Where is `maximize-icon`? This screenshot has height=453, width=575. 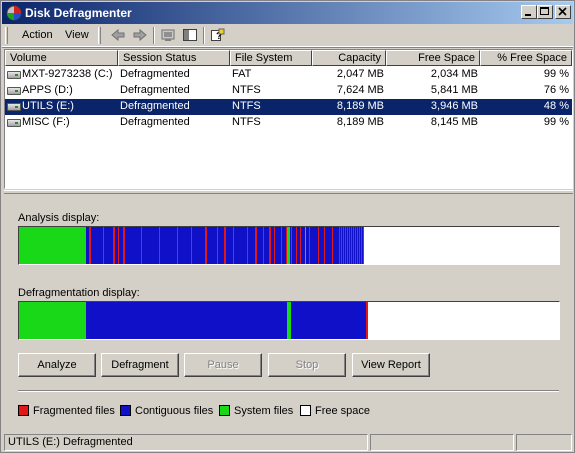
maximize-icon is located at coordinates (544, 11).